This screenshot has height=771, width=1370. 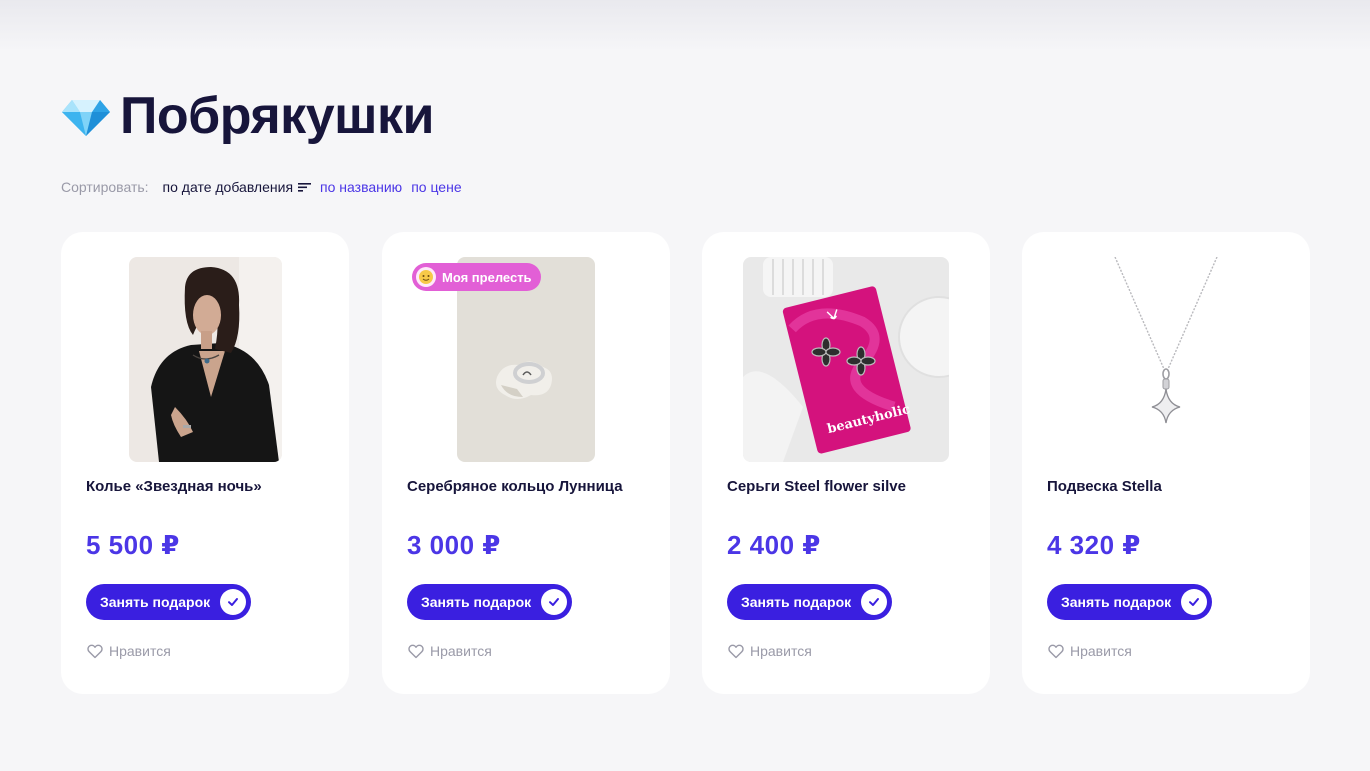 I want to click on product-price: 2 400 ₽, so click(x=774, y=545).